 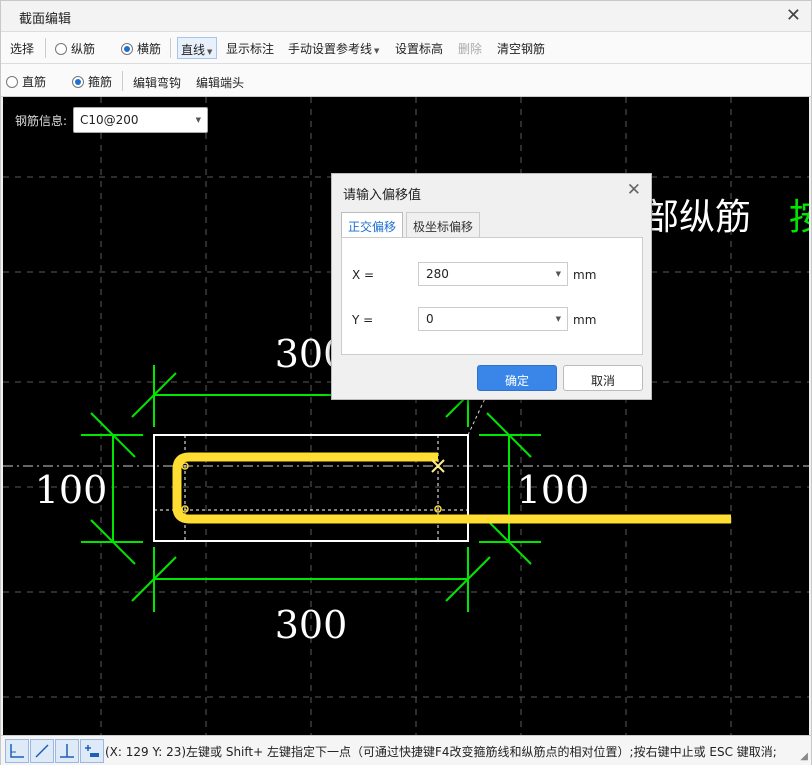 What do you see at coordinates (67, 751) in the screenshot?
I see `perpendicular-icon` at bounding box center [67, 751].